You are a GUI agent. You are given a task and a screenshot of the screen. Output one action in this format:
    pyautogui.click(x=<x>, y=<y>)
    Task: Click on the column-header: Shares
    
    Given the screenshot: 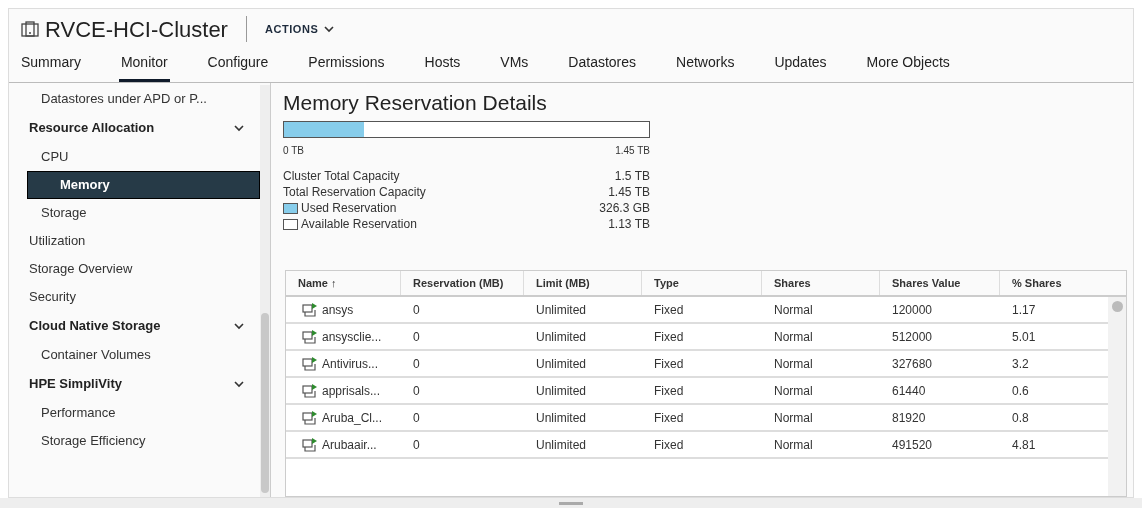 What is the action you would take?
    pyautogui.click(x=821, y=283)
    